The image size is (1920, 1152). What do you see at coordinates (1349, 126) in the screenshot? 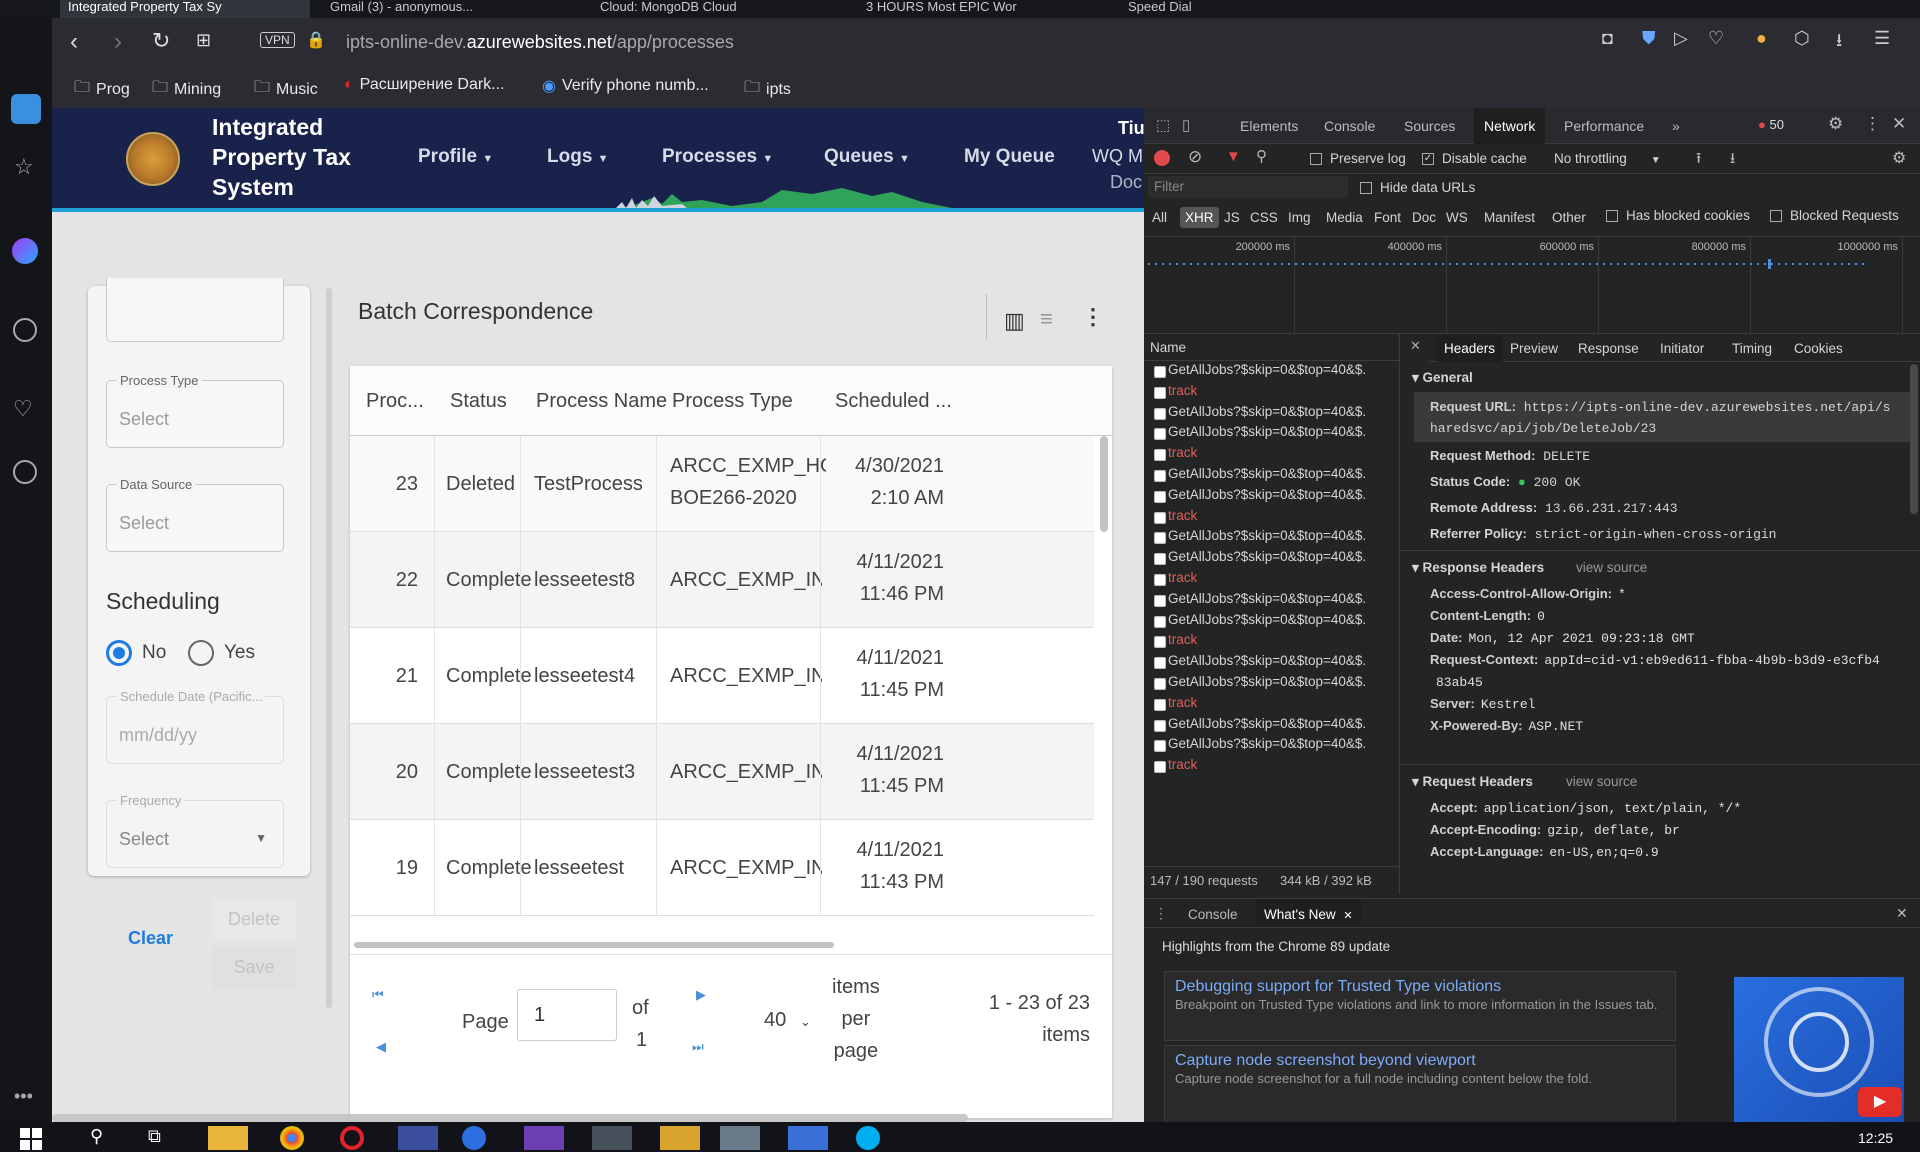
I see `devtools-tab-console: Console` at bounding box center [1349, 126].